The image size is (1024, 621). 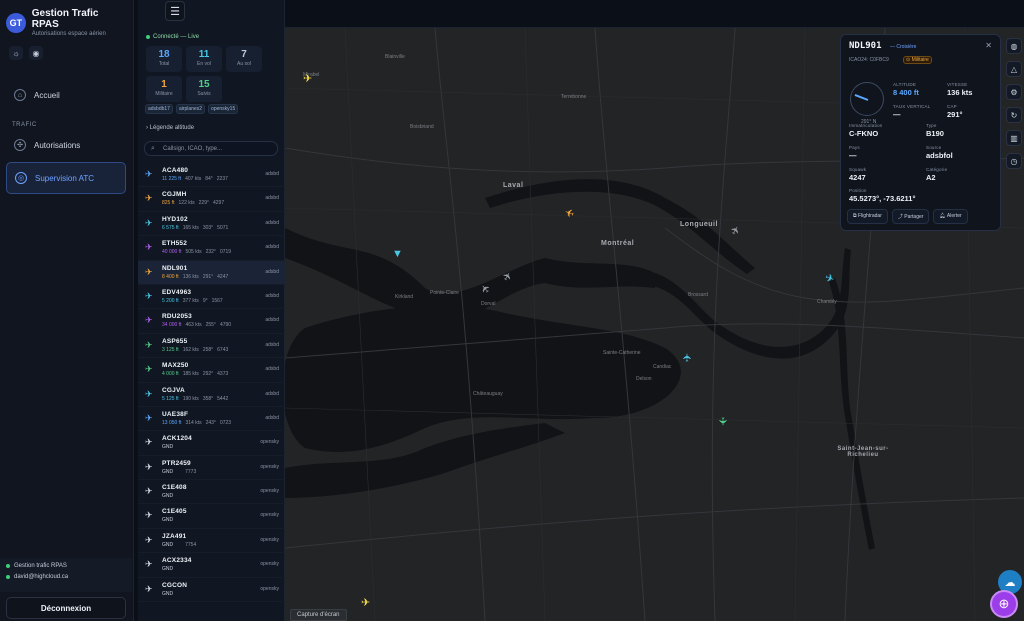 I want to click on detail-source: Source adsbfol, so click(x=939, y=152).